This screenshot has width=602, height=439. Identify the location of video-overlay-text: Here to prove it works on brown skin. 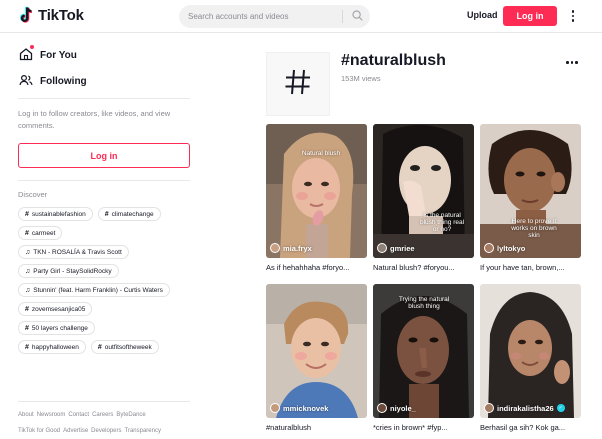
(534, 228).